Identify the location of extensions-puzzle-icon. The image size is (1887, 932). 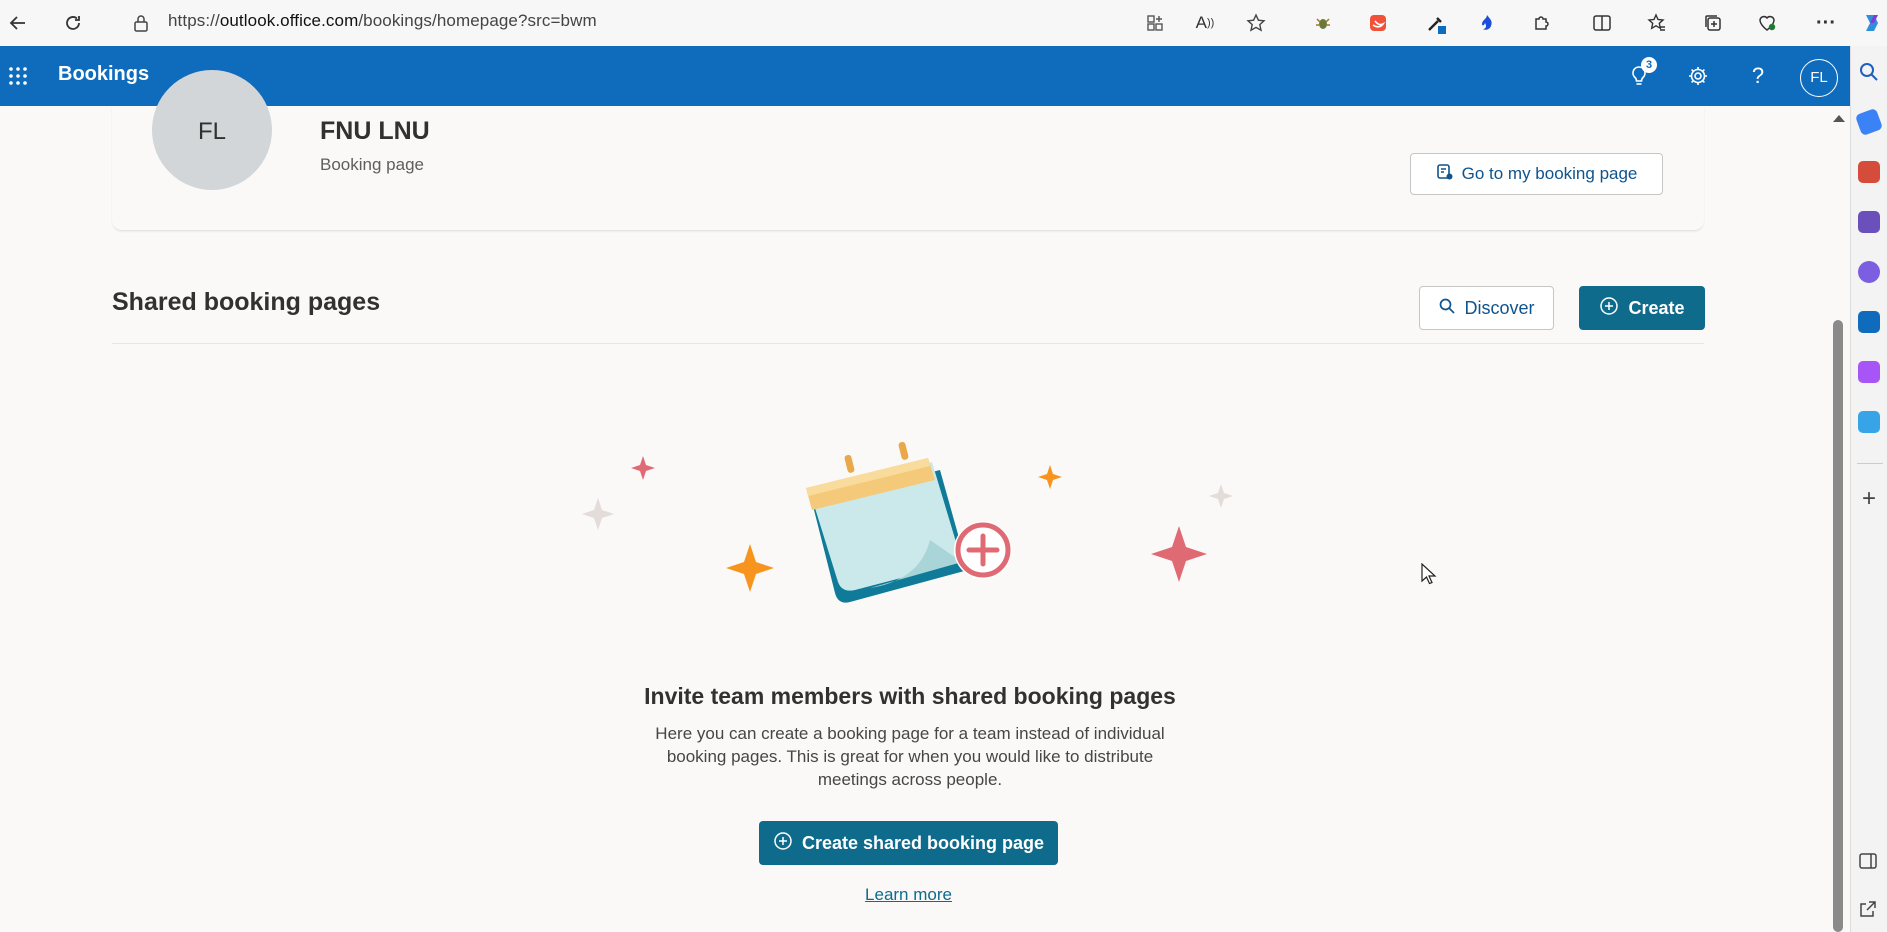
(1542, 23).